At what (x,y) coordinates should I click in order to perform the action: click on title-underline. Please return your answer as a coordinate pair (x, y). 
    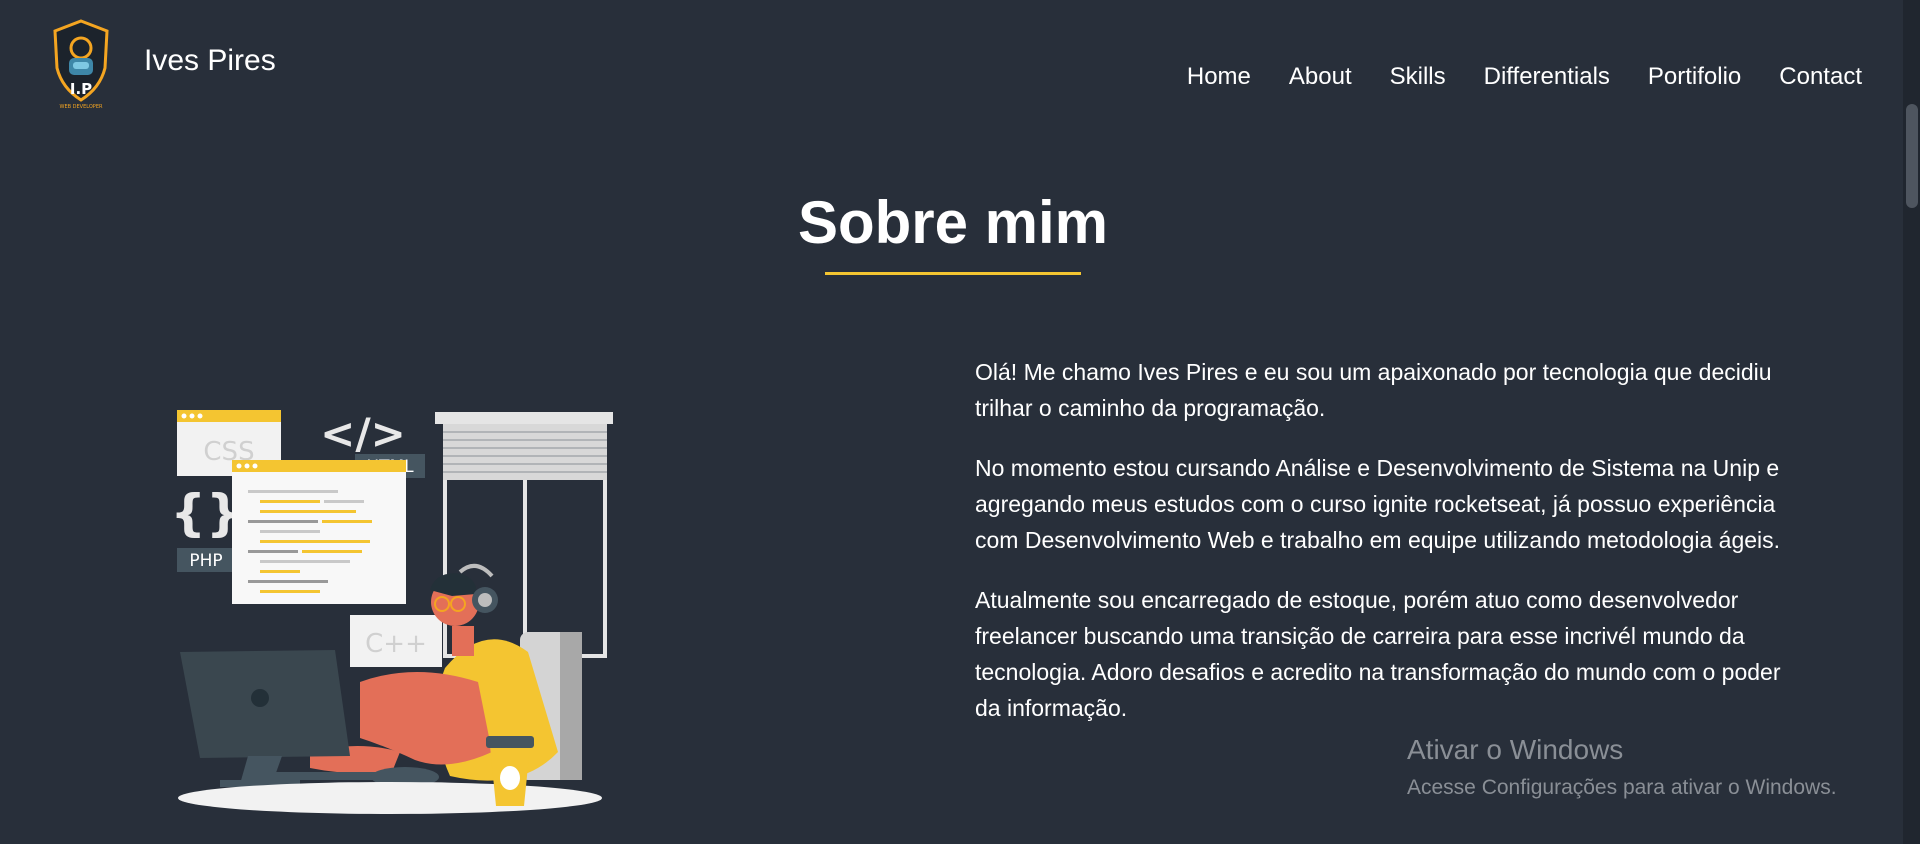
    Looking at the image, I should click on (953, 273).